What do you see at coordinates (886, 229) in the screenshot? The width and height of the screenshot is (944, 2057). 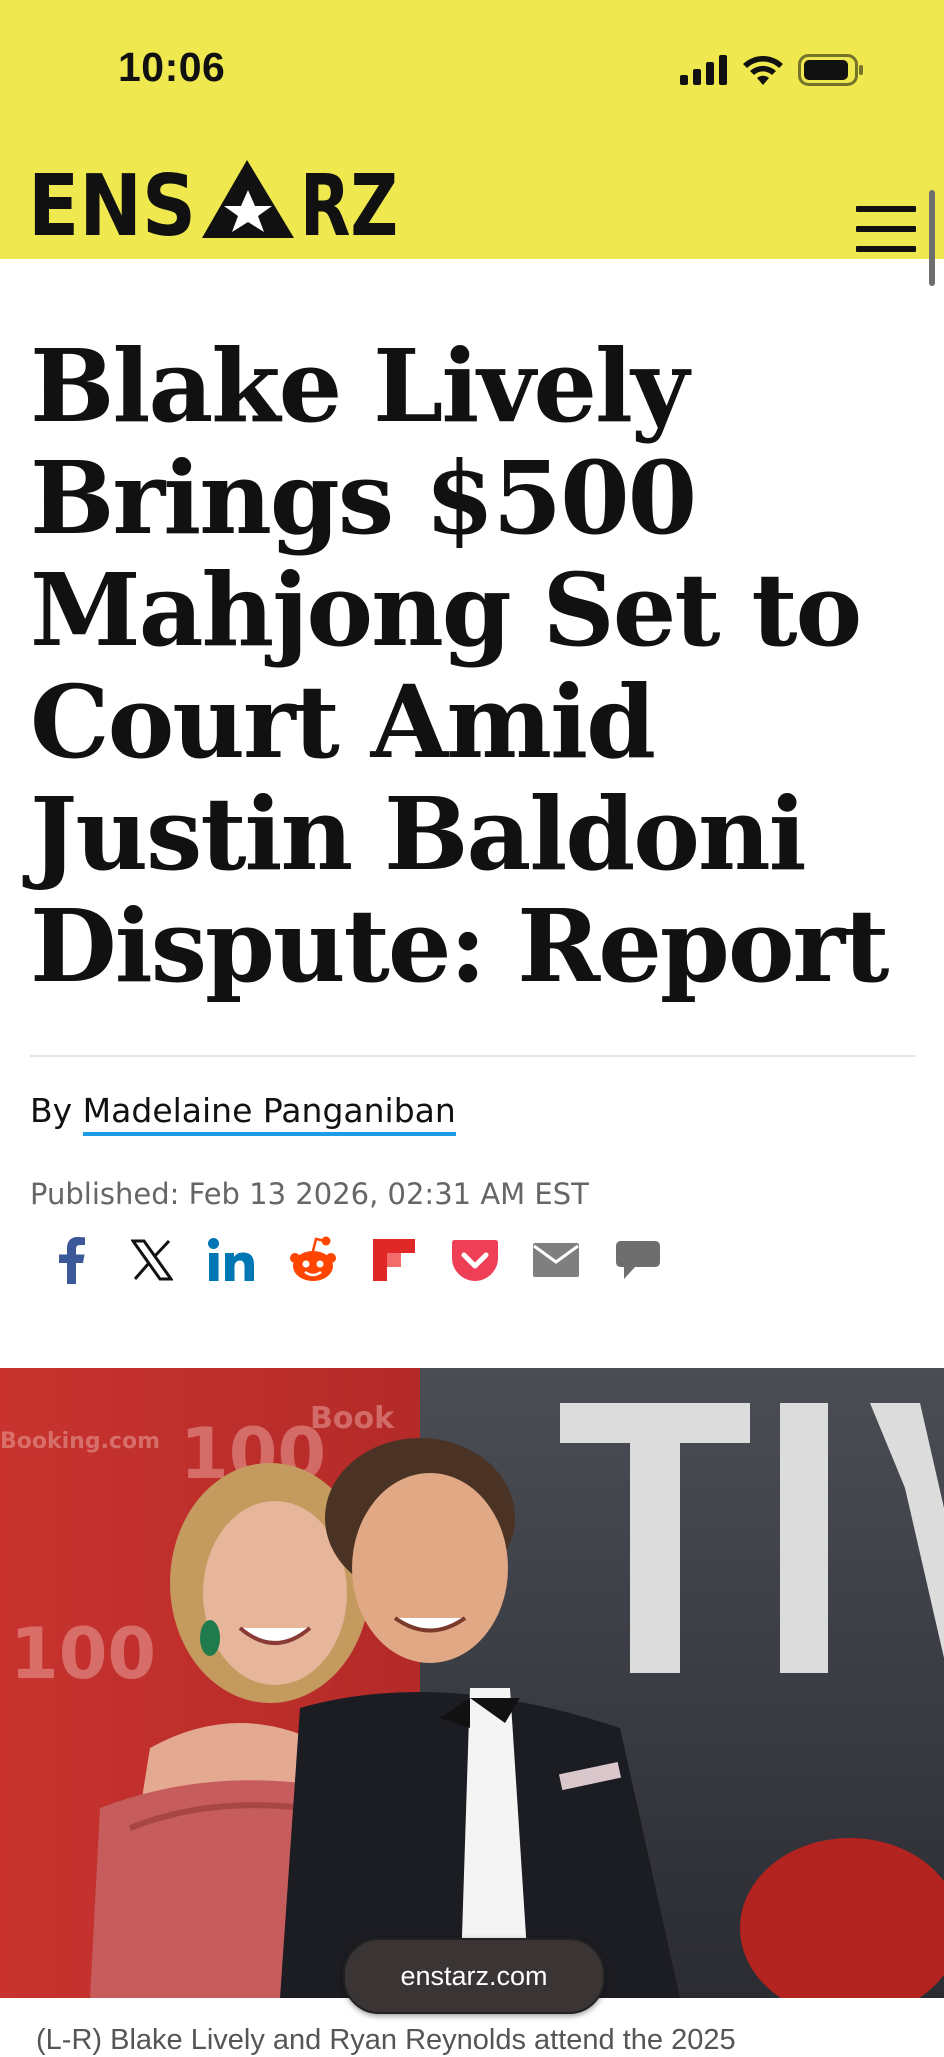 I see `hamburger-menu-icon` at bounding box center [886, 229].